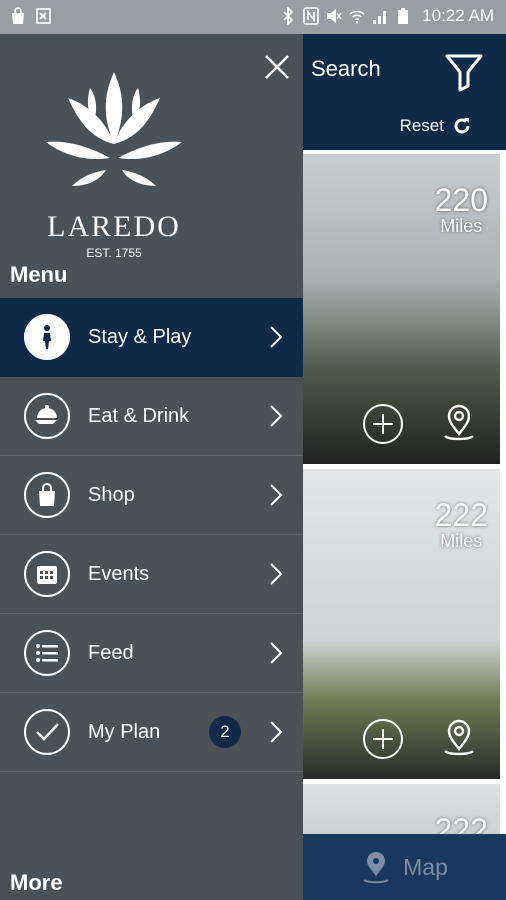  What do you see at coordinates (401, 309) in the screenshot?
I see `listing-card: 220 Miles` at bounding box center [401, 309].